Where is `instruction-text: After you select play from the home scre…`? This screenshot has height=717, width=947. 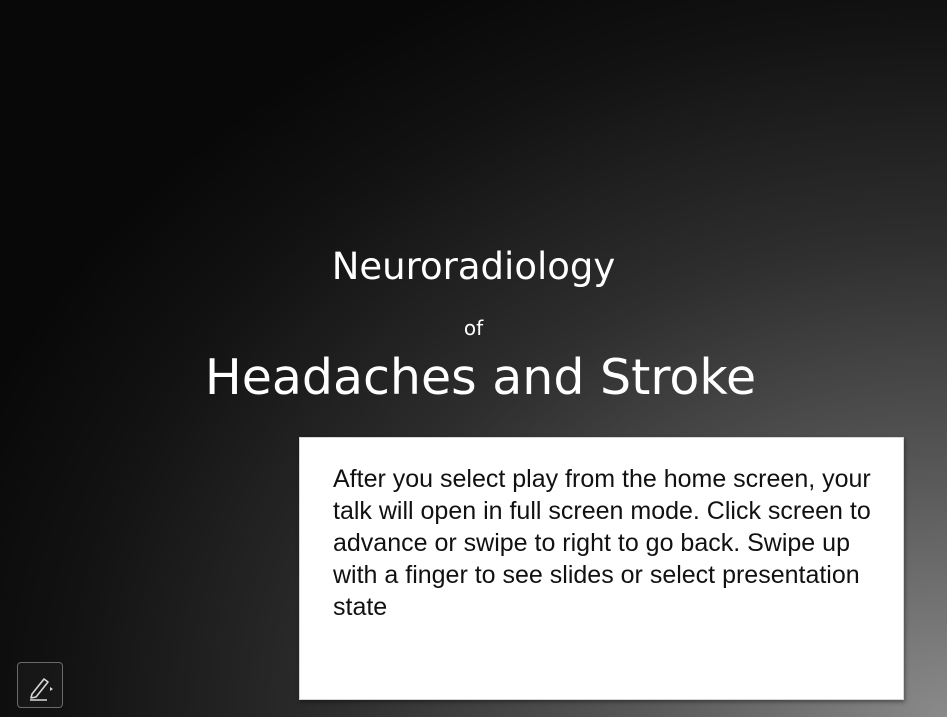
instruction-text: After you select play from the home scre… is located at coordinates (602, 543).